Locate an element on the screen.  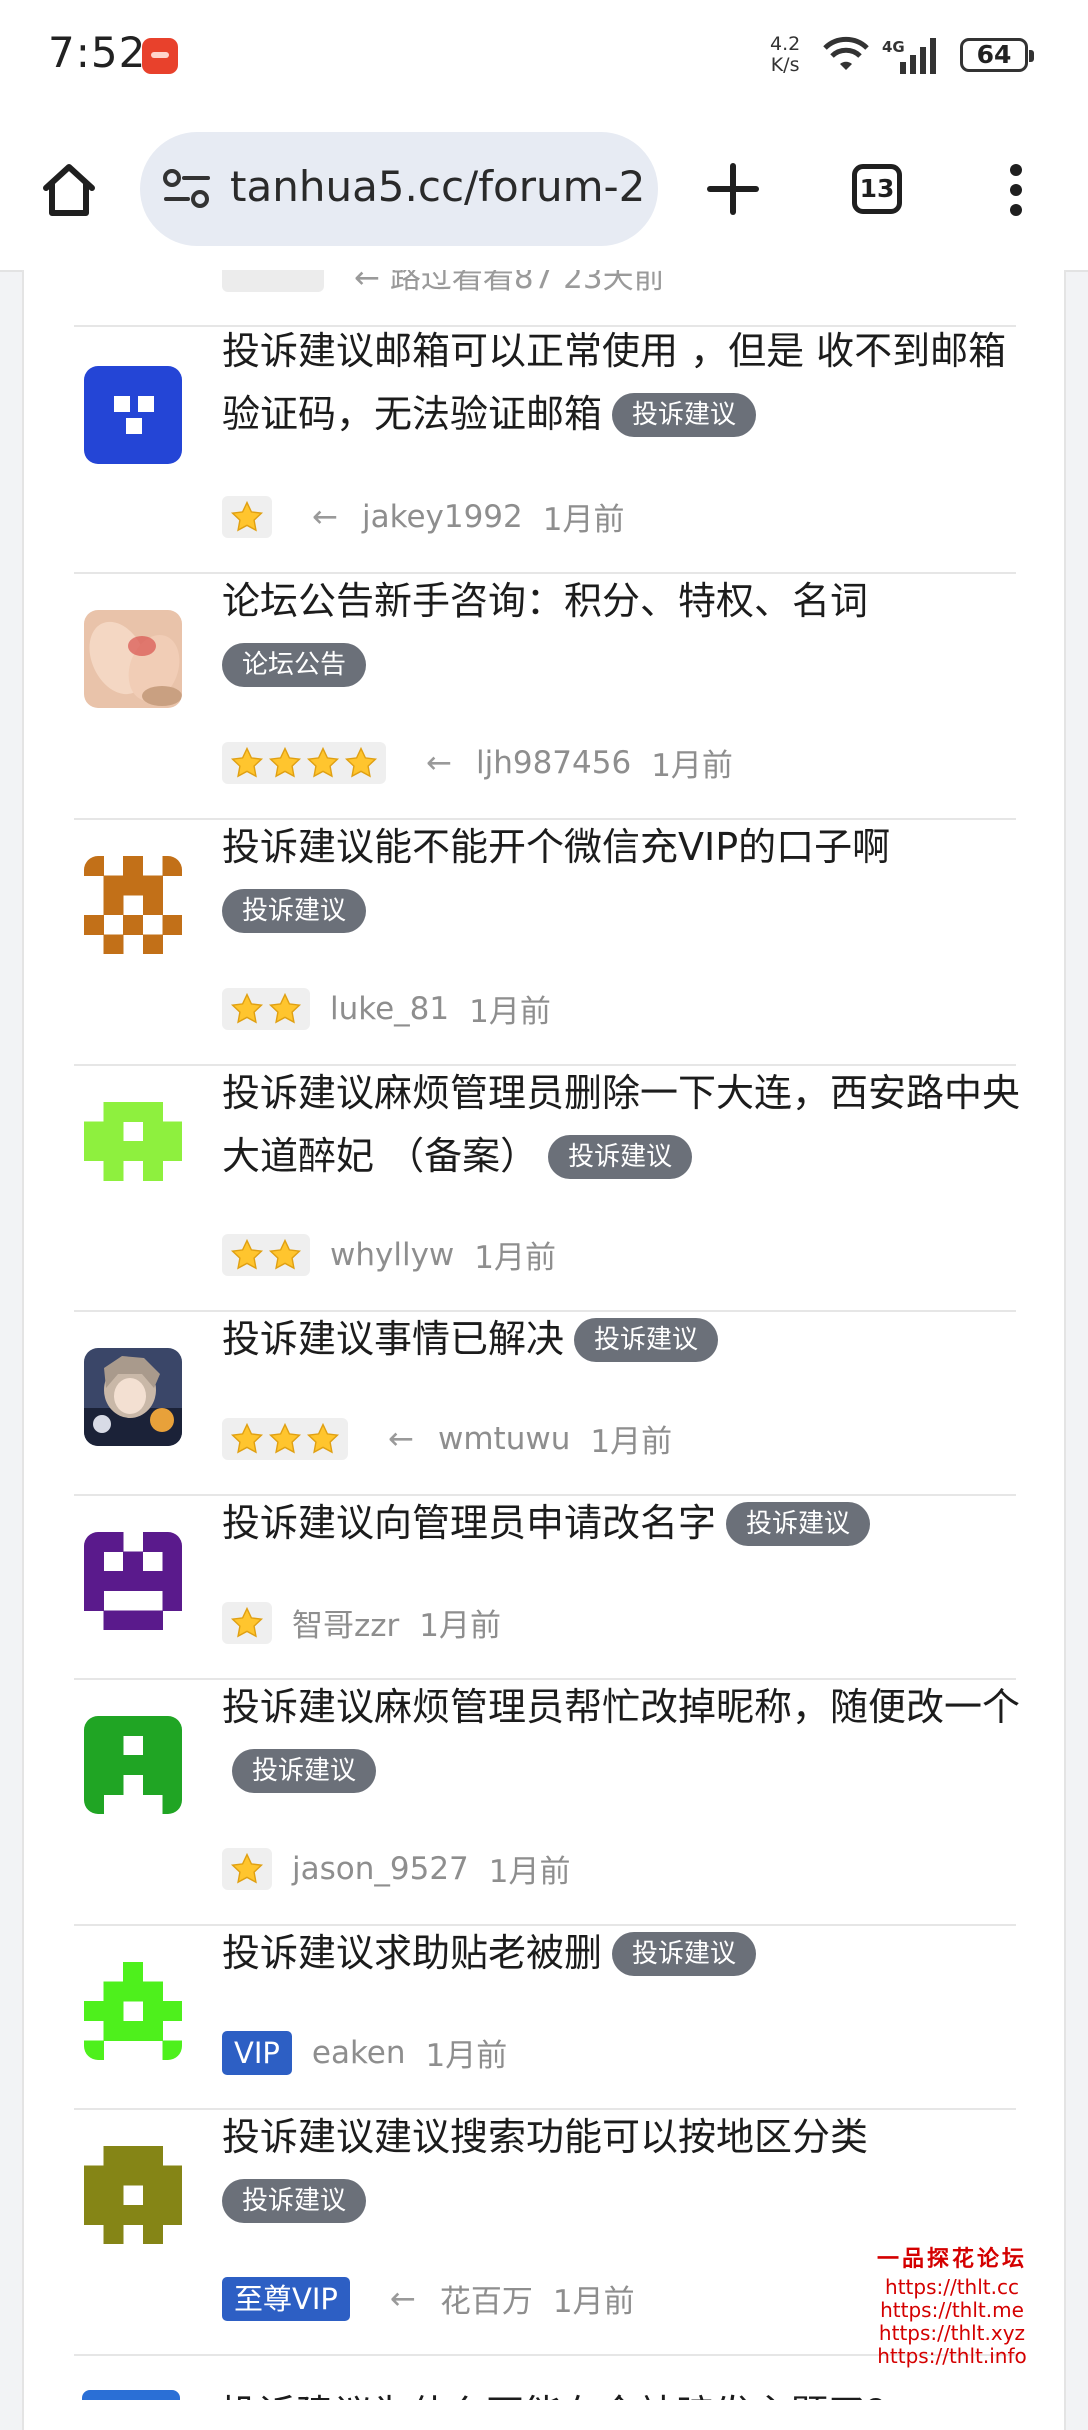
thread-title: 投诉建议向管理员申请改名字 投诉建议 is located at coordinates (632, 1523).